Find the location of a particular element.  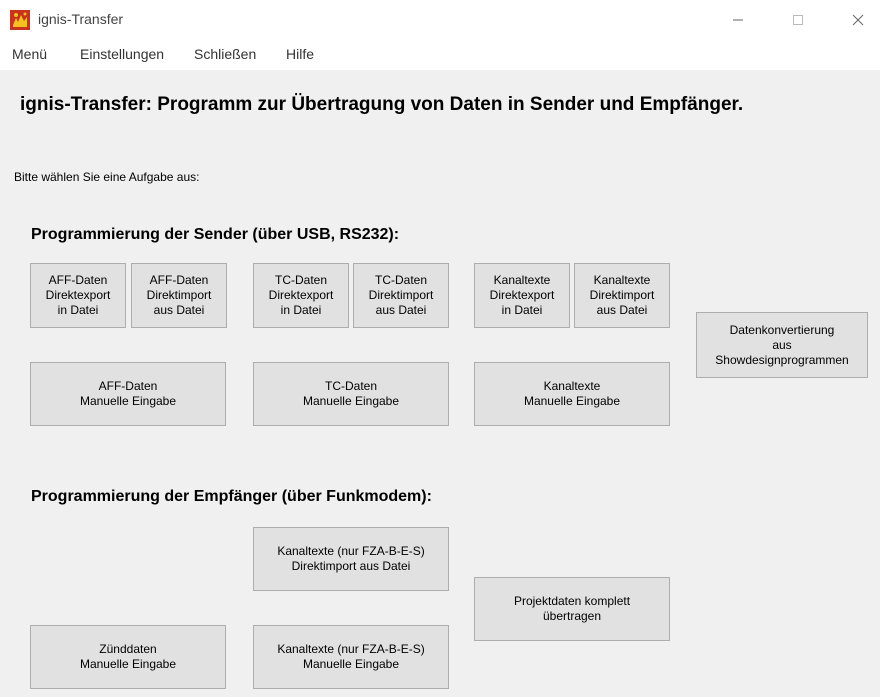

minimize-icon is located at coordinates (738, 20).